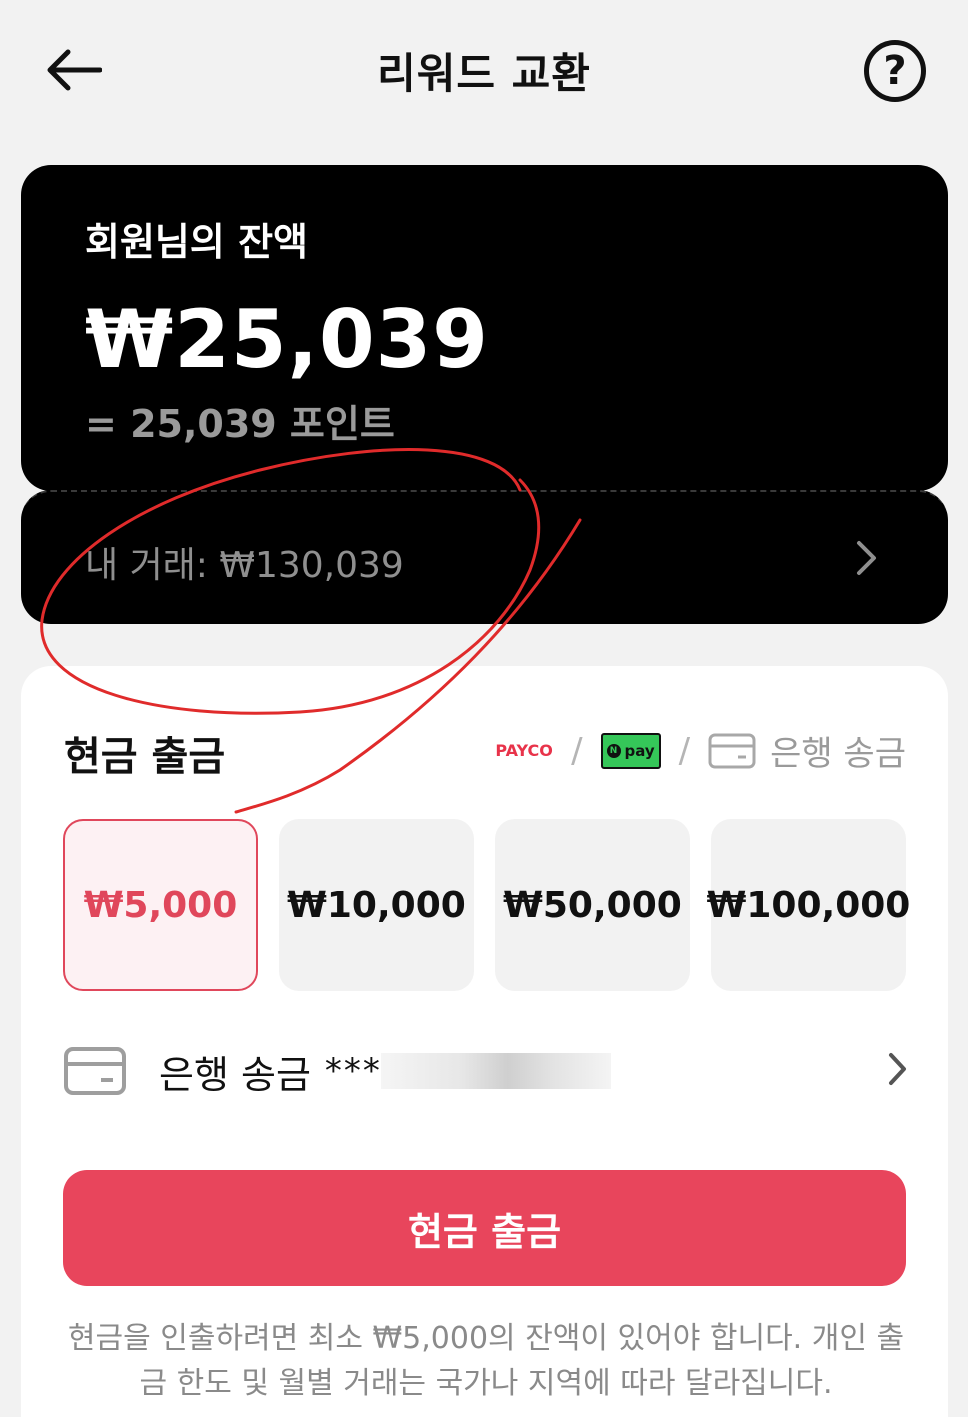  Describe the element at coordinates (235, 1074) in the screenshot. I see `bank-account-label: 은행 송금` at that location.